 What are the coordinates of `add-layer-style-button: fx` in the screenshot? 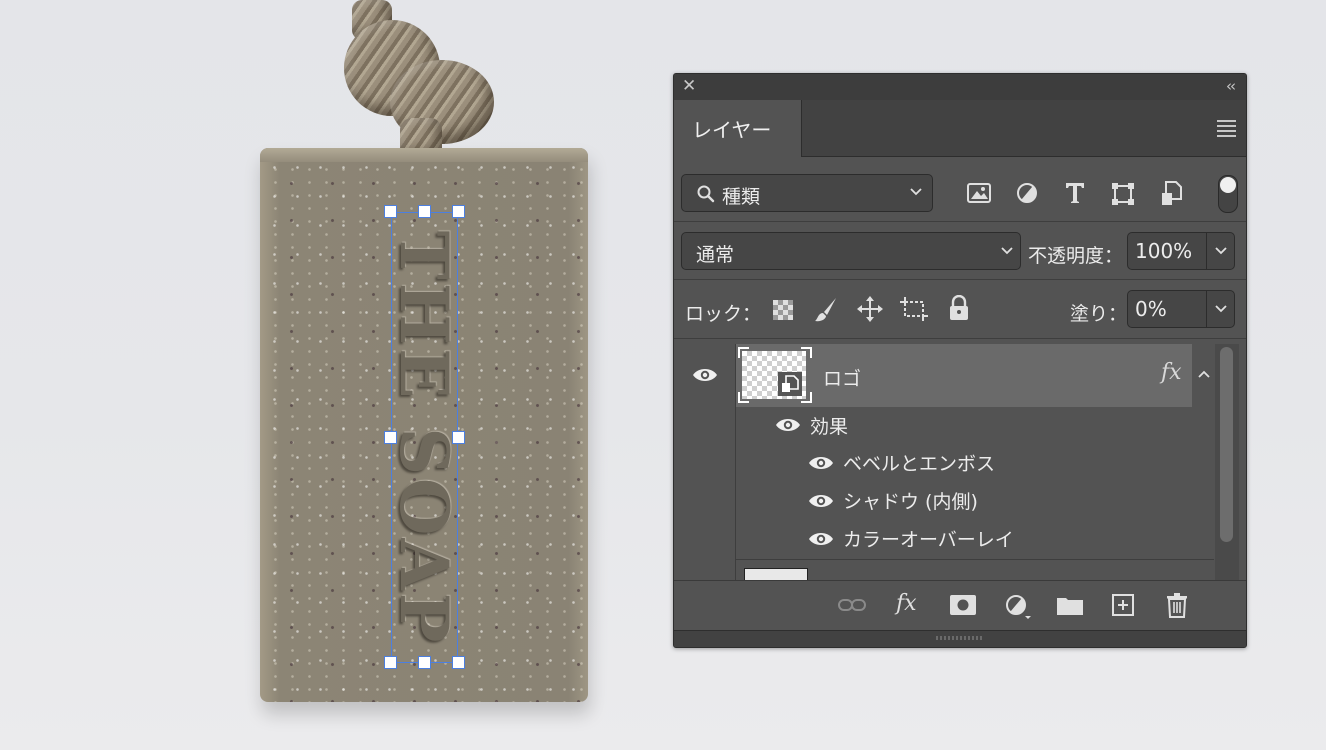 It's located at (906, 603).